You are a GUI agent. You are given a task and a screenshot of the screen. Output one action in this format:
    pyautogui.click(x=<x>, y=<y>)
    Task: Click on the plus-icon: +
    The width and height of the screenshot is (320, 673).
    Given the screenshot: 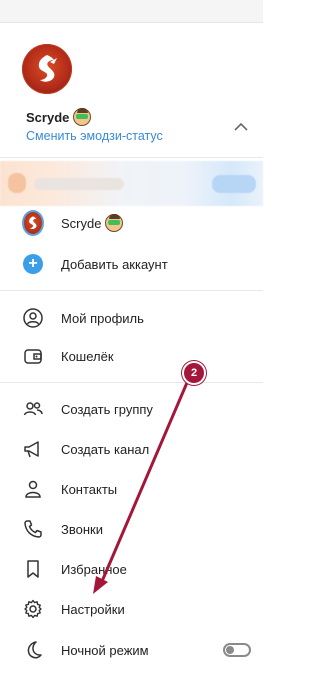 What is the action you would take?
    pyautogui.click(x=33, y=264)
    